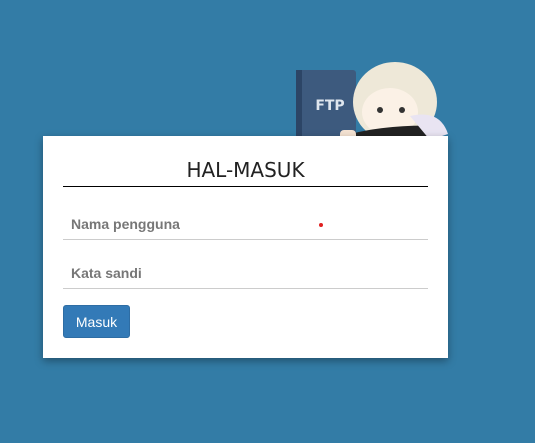 Image resolution: width=535 pixels, height=443 pixels. What do you see at coordinates (329, 106) in the screenshot?
I see `svg-text: FTP` at bounding box center [329, 106].